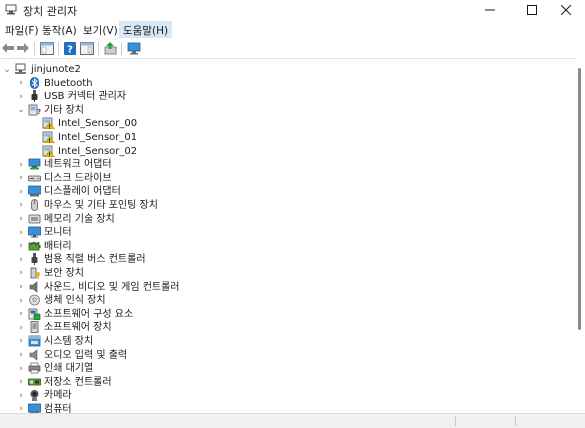 This screenshot has width=585, height=428. Describe the element at coordinates (23, 48) in the screenshot. I see `forward-button` at that location.